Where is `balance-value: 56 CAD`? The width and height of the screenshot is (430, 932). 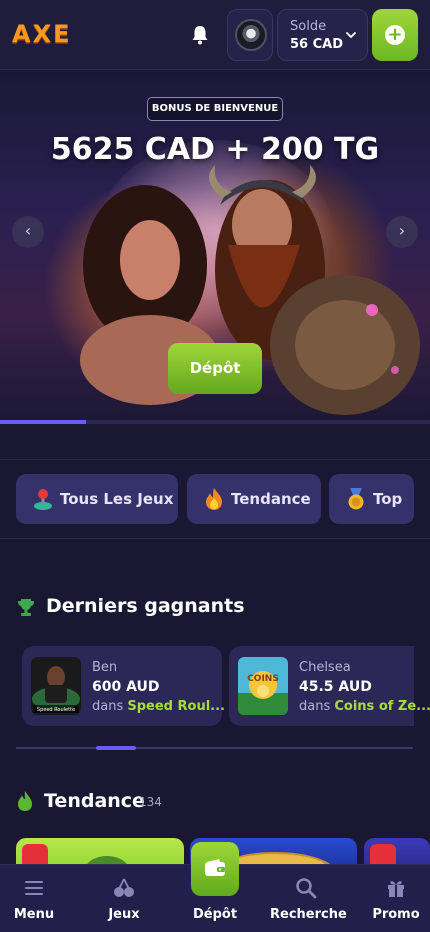 balance-value: 56 CAD is located at coordinates (317, 44).